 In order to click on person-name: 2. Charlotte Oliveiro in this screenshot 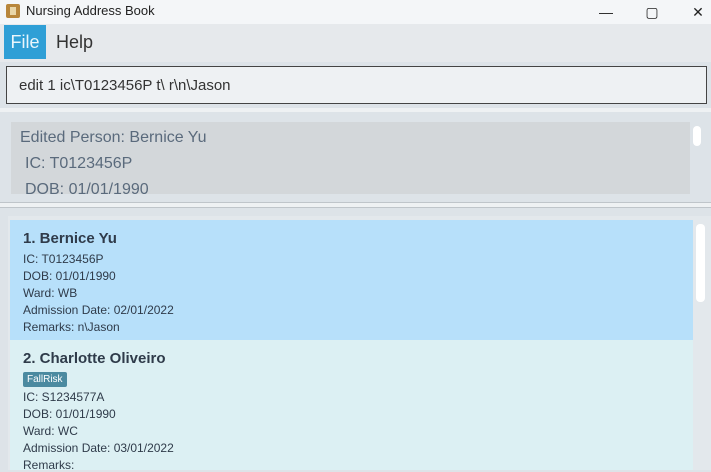, I will do `click(94, 358)`.